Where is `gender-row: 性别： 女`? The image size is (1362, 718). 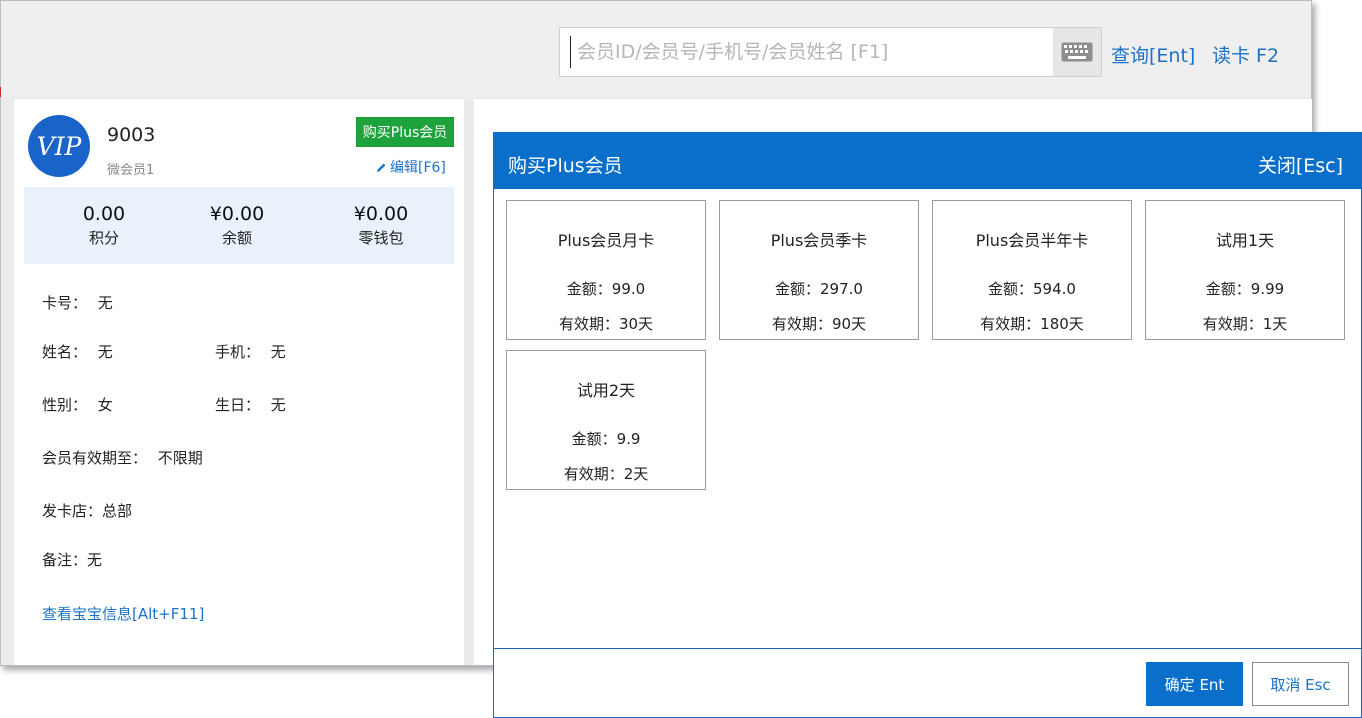 gender-row: 性别： 女 is located at coordinates (77, 404).